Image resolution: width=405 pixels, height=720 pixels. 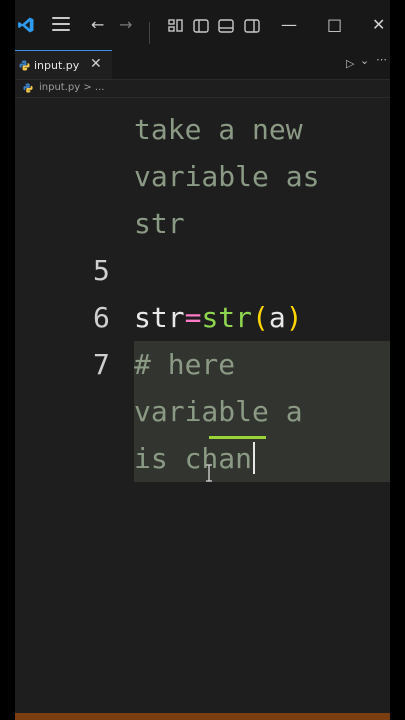 What do you see at coordinates (101, 317) in the screenshot?
I see `line-number: 6` at bounding box center [101, 317].